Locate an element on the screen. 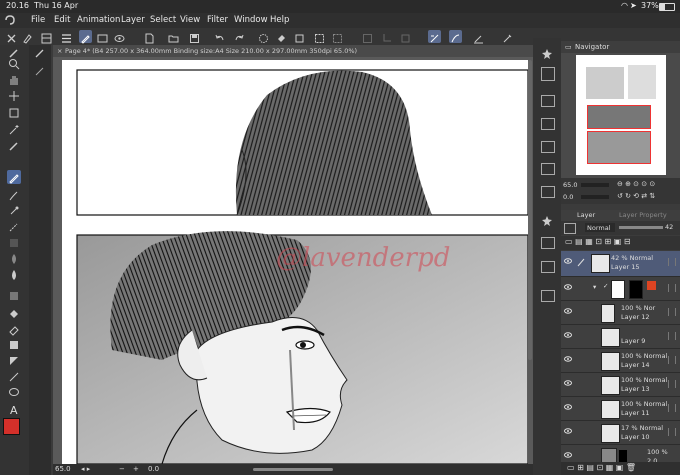 The image size is (680, 475). folder-chevron-icon: ▾ is located at coordinates (594, 287).